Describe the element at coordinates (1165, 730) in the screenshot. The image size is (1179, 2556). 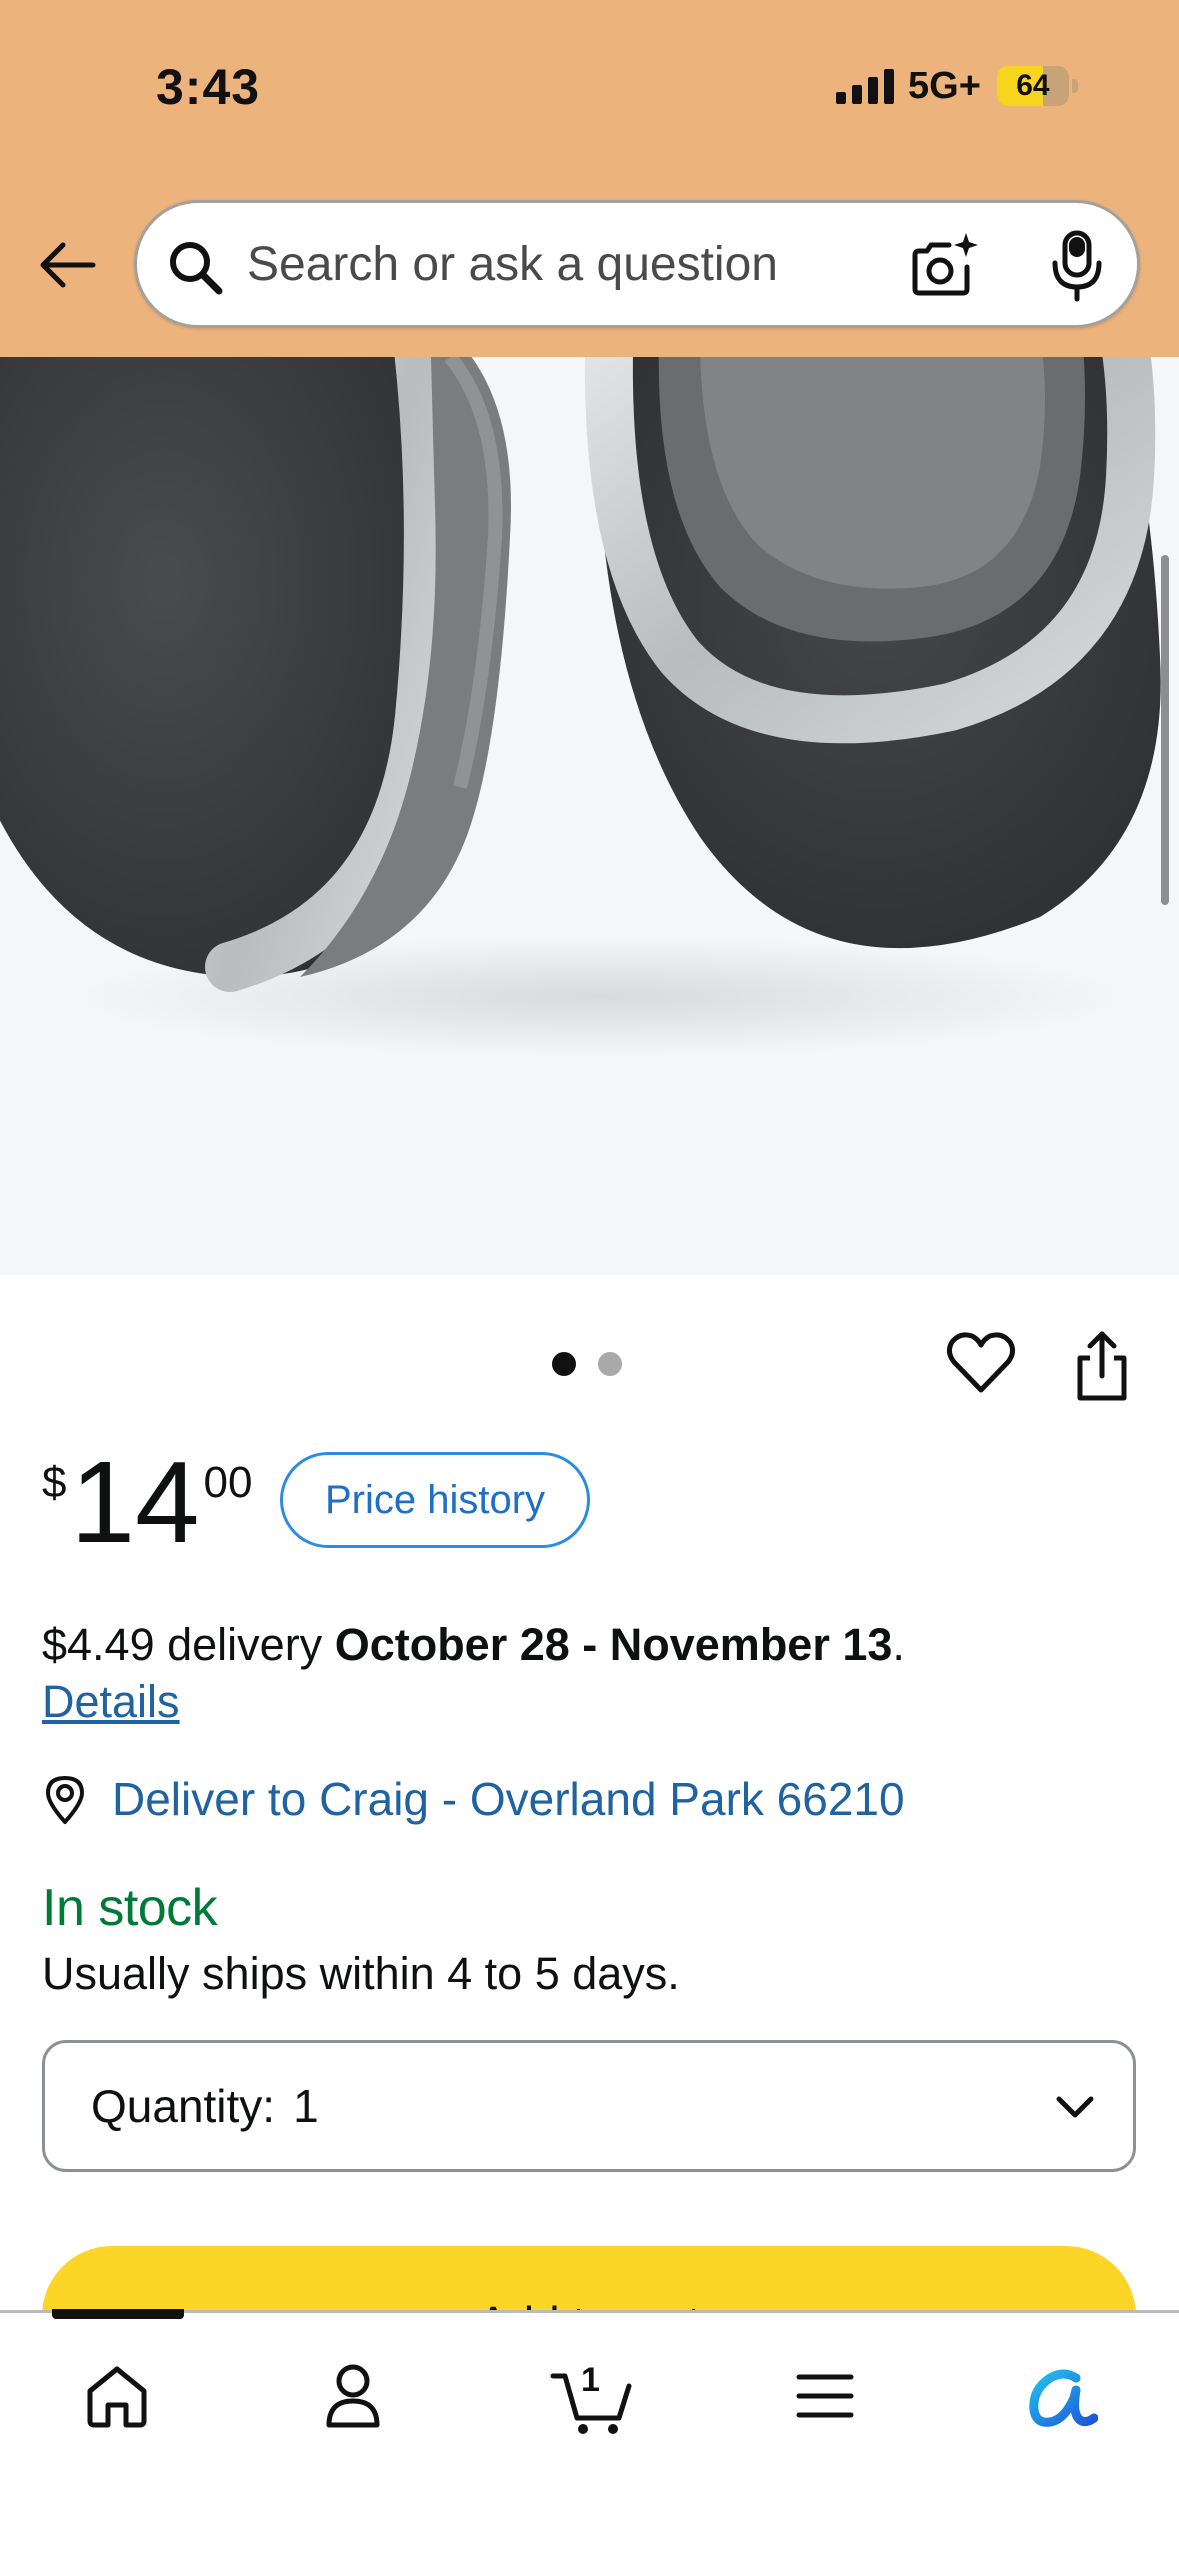
I see `scroll-indicator` at that location.